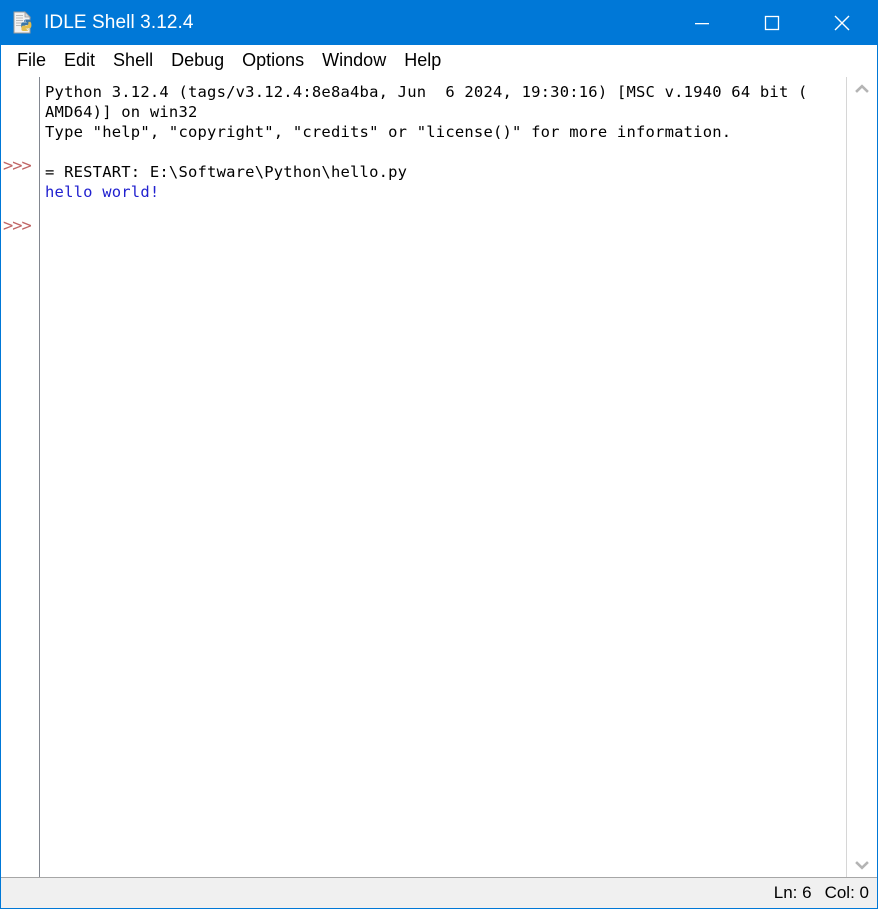 This screenshot has width=878, height=909. What do you see at coordinates (102, 192) in the screenshot?
I see `console-line-output: hello world!` at bounding box center [102, 192].